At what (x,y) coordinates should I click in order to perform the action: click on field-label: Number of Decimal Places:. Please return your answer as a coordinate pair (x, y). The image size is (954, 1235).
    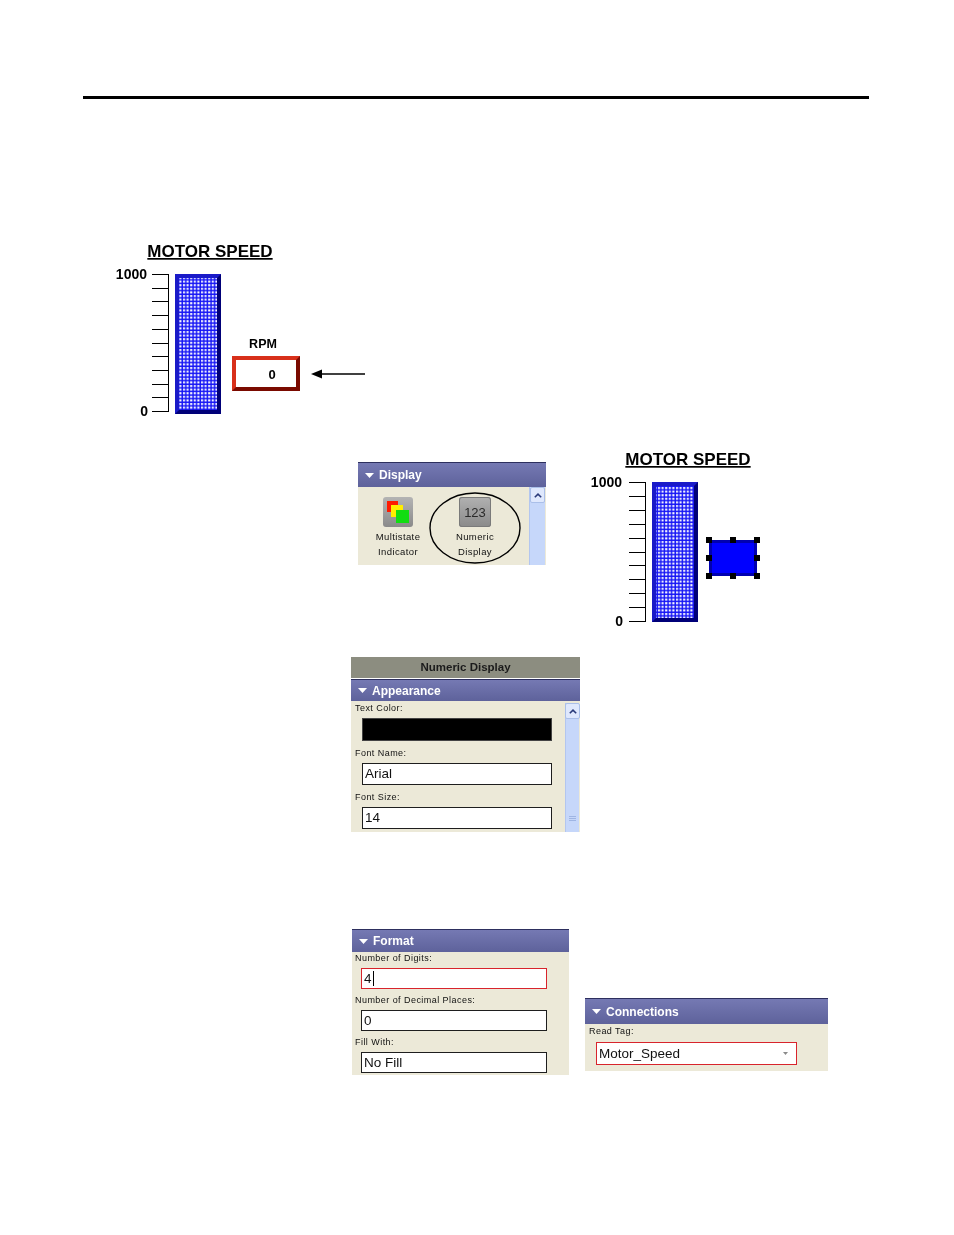
    Looking at the image, I should click on (415, 1000).